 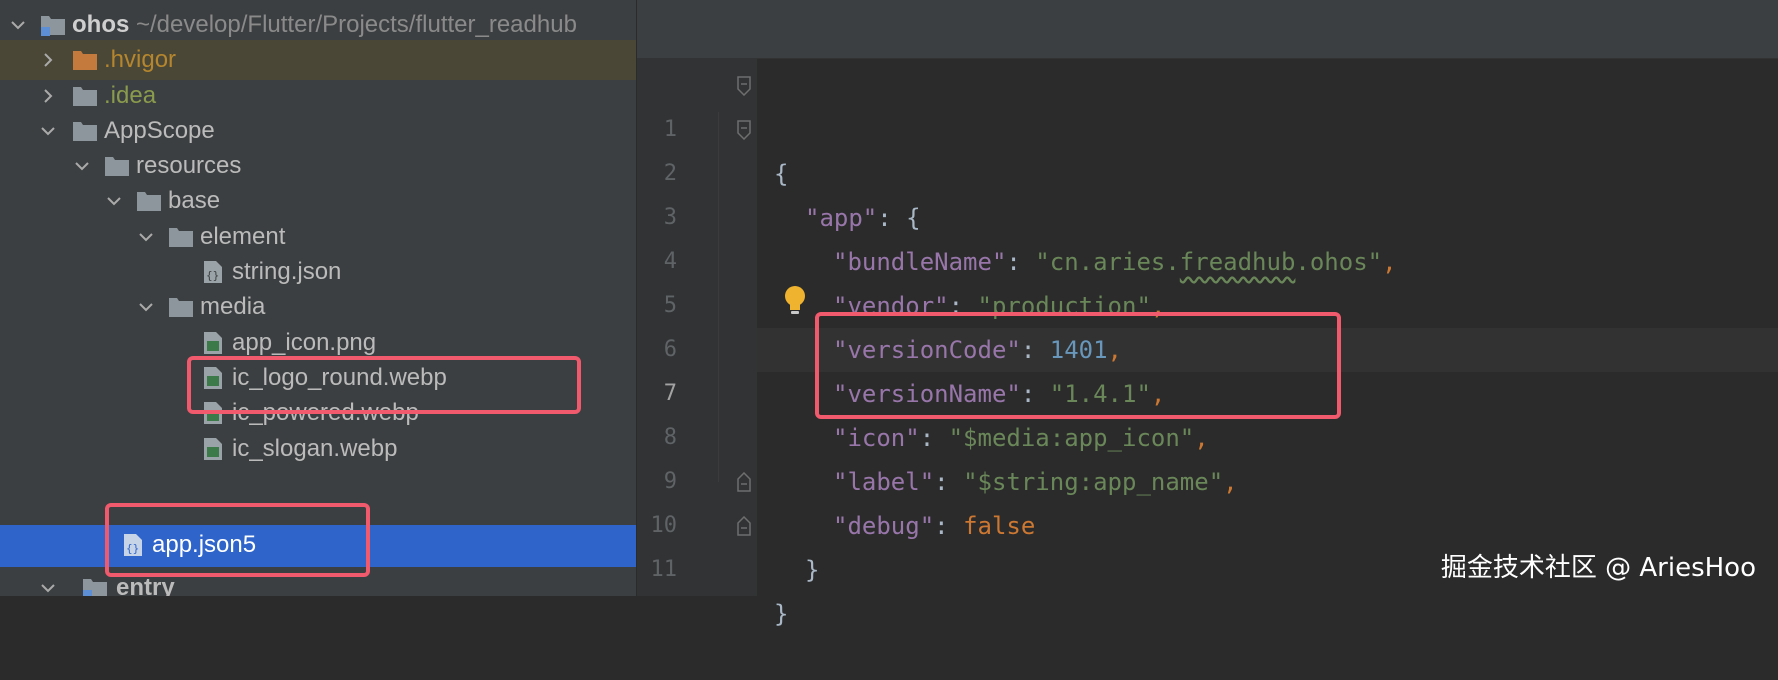 What do you see at coordinates (318, 237) in the screenshot?
I see `tree-item-element: element` at bounding box center [318, 237].